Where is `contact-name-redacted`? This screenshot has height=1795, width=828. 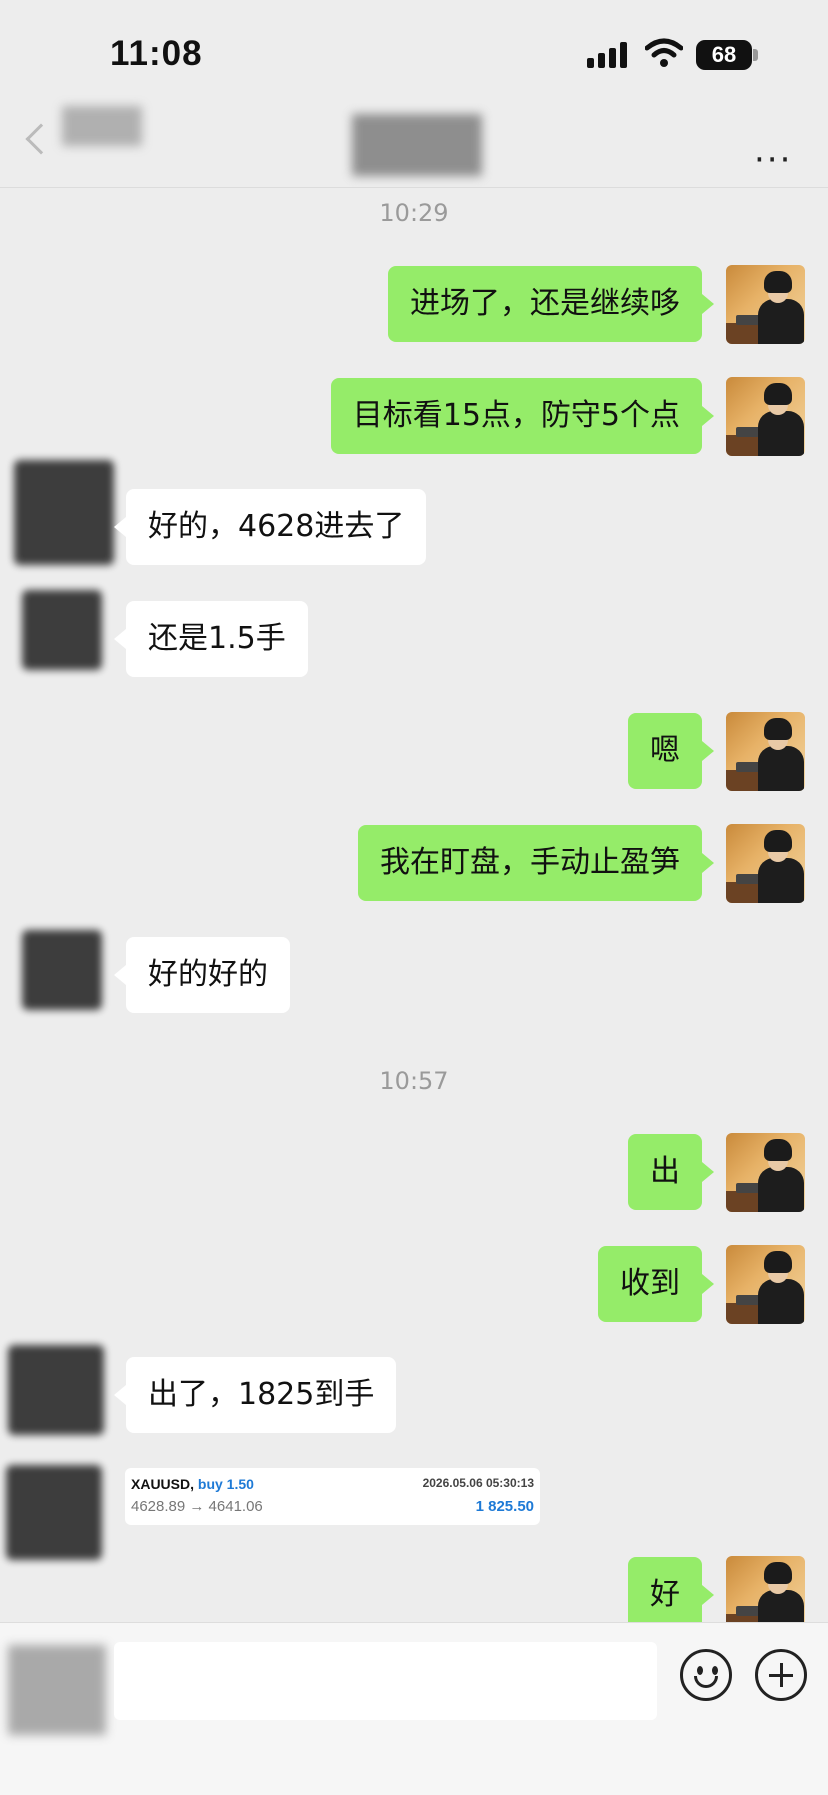 contact-name-redacted is located at coordinates (417, 145).